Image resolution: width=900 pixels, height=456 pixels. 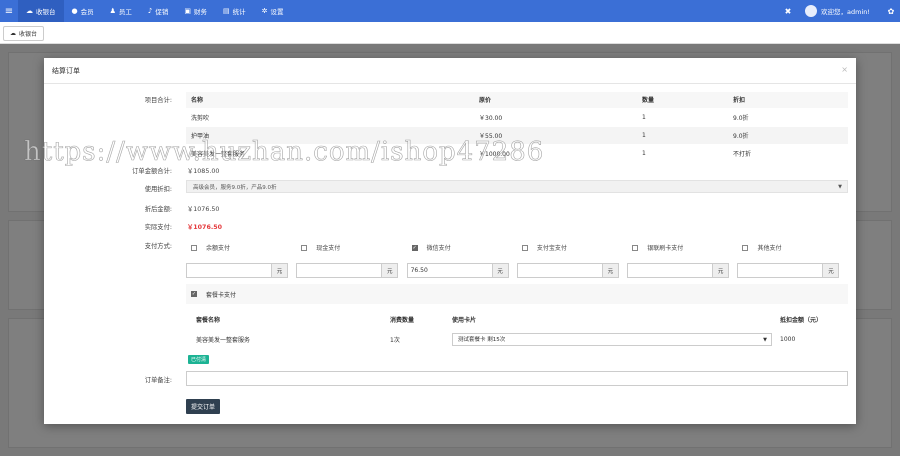 I want to click on pay-option-label: 现金支付, so click(x=328, y=248).